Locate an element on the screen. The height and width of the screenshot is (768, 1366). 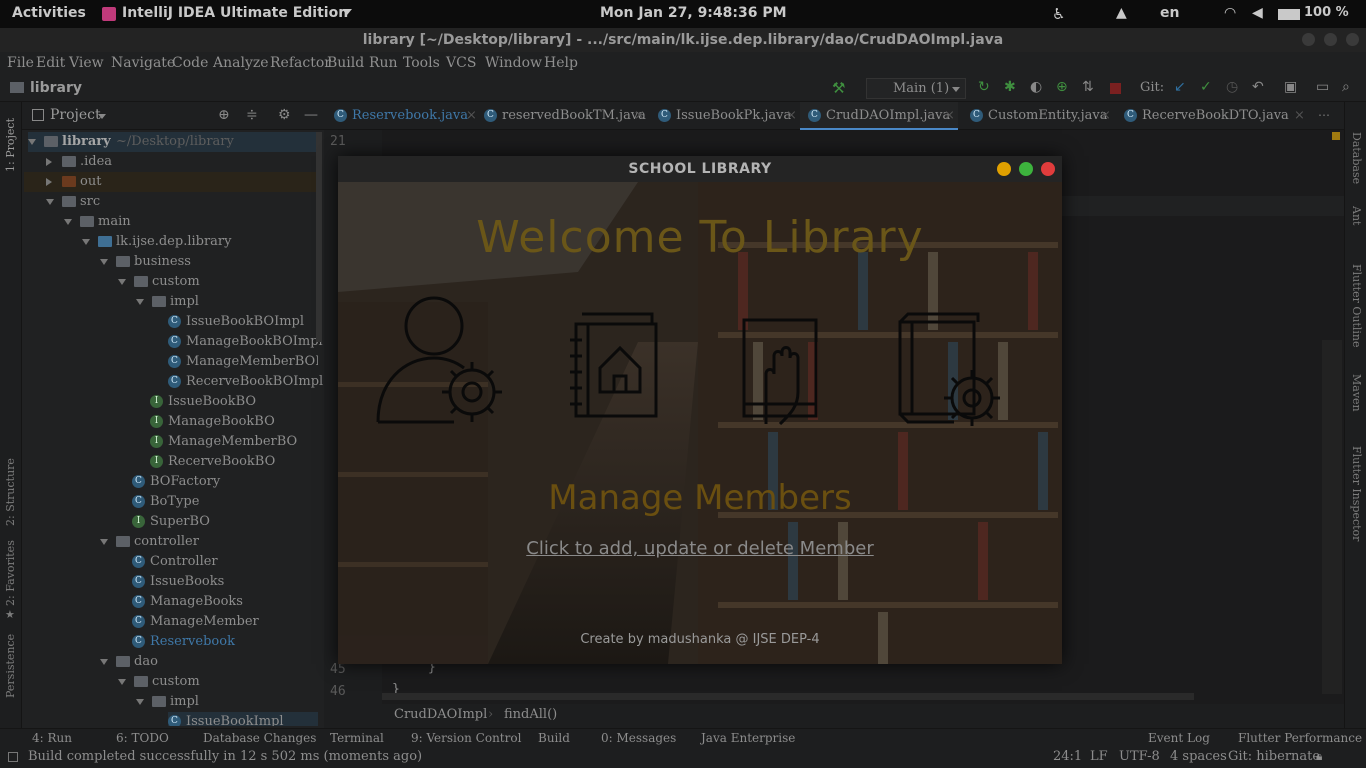
rerun-icon: ↻ is located at coordinates (984, 87).